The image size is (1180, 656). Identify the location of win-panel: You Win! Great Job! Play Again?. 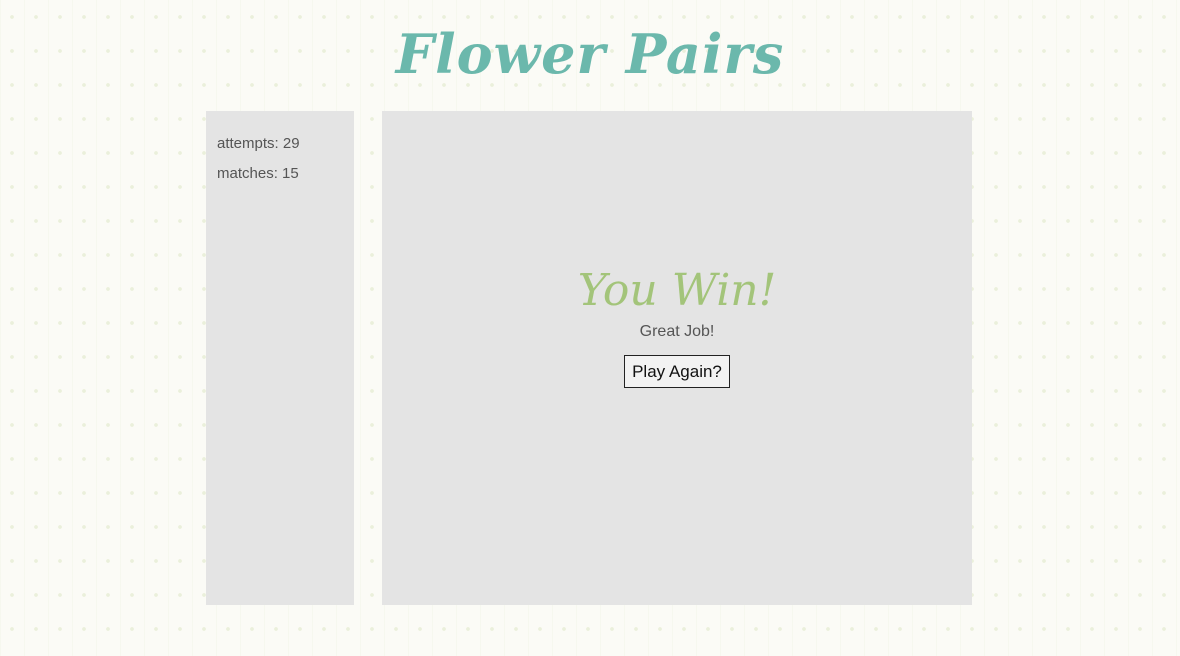
(677, 325).